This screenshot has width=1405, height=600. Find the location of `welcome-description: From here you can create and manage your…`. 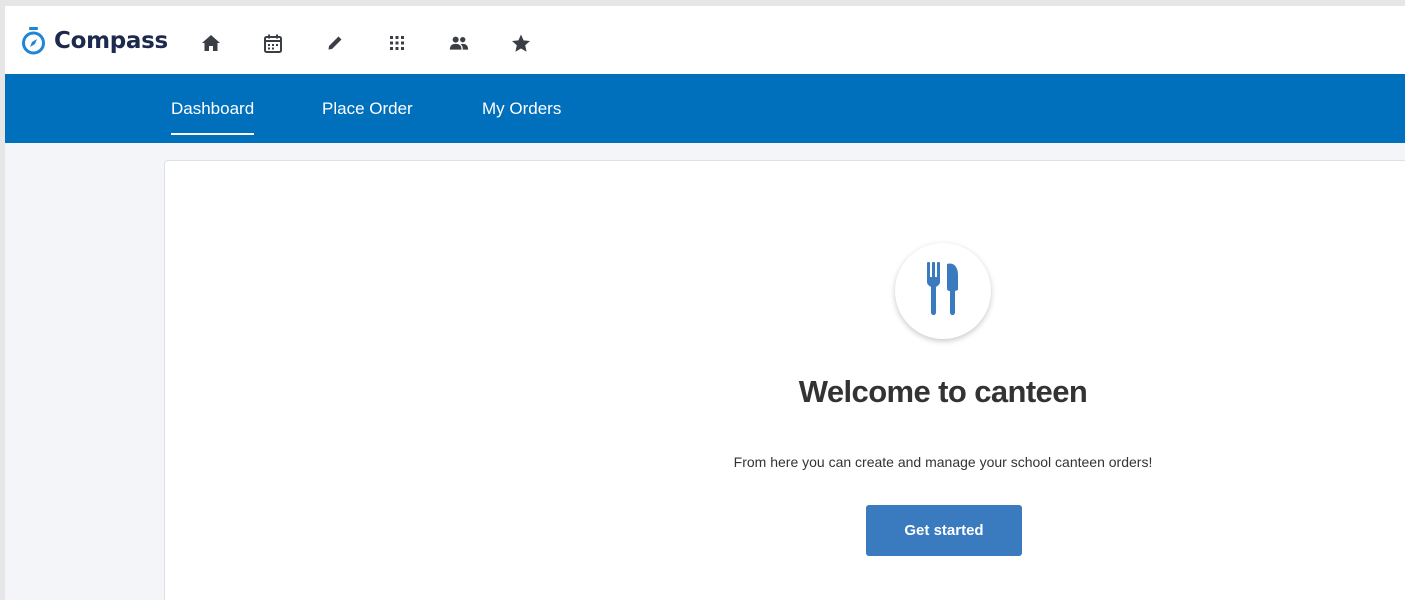

welcome-description: From here you can create and manage your… is located at coordinates (943, 462).